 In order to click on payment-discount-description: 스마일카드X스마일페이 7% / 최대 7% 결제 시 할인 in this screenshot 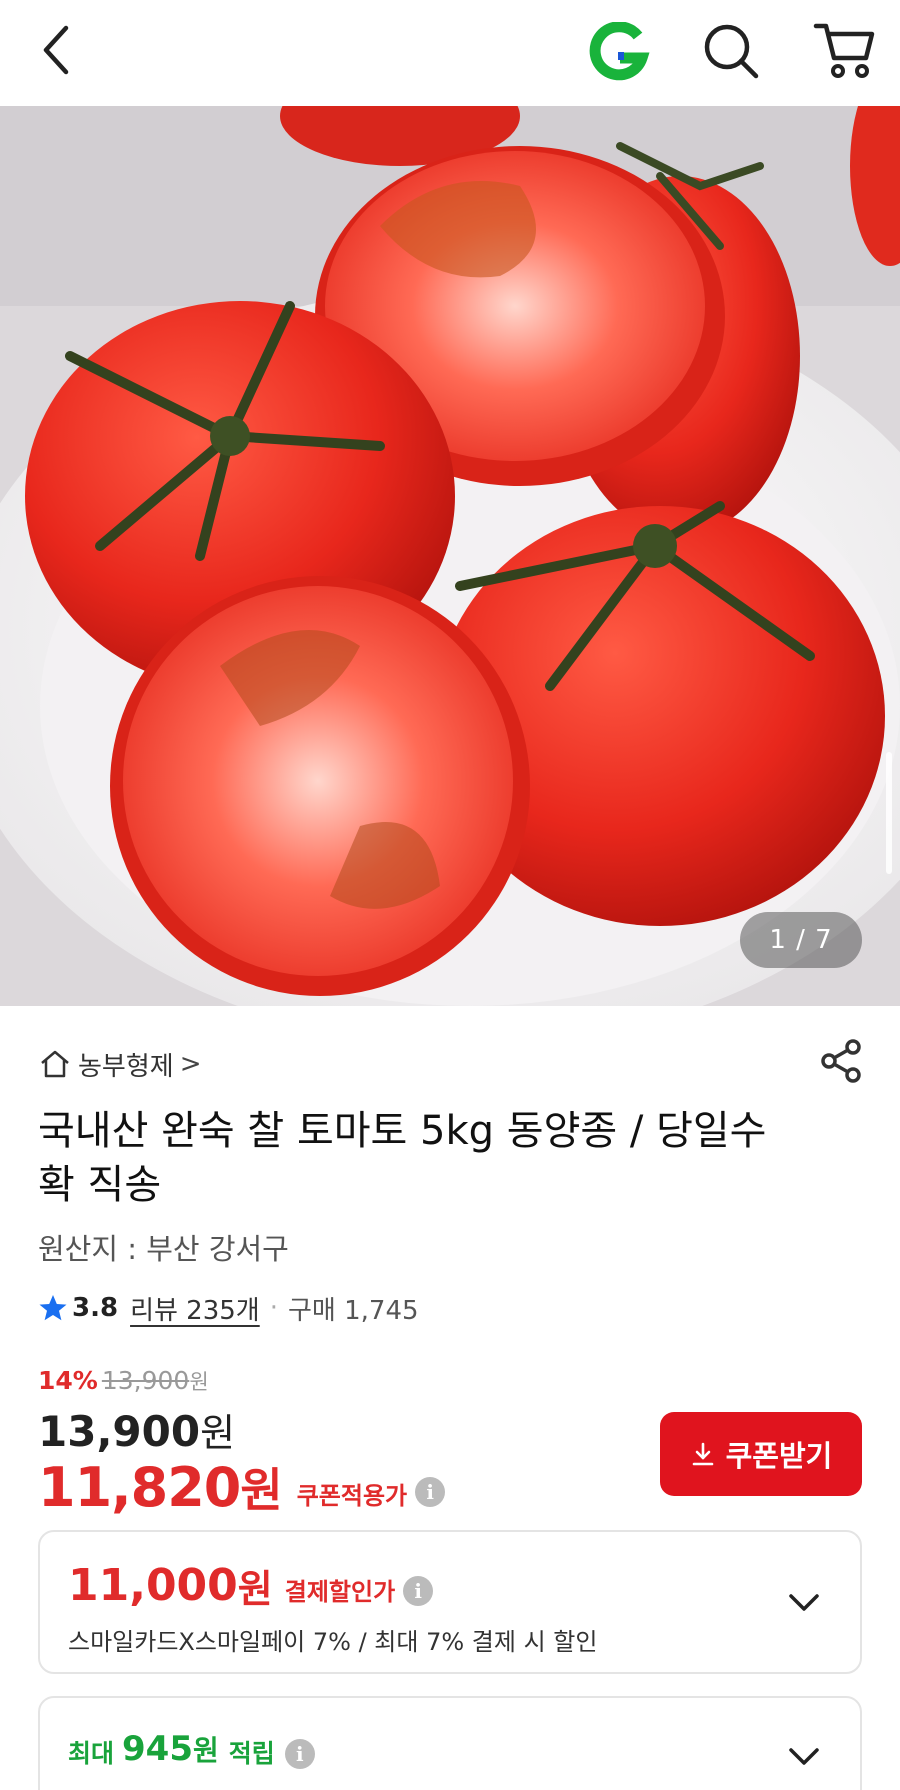, I will do `click(333, 1642)`.